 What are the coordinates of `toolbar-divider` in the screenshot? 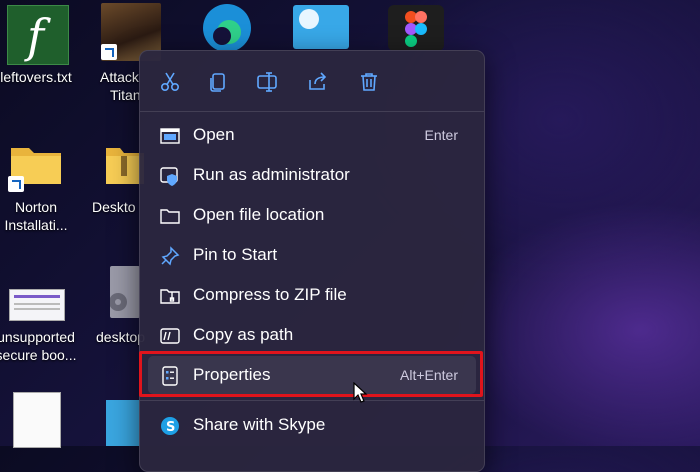 It's located at (312, 111).